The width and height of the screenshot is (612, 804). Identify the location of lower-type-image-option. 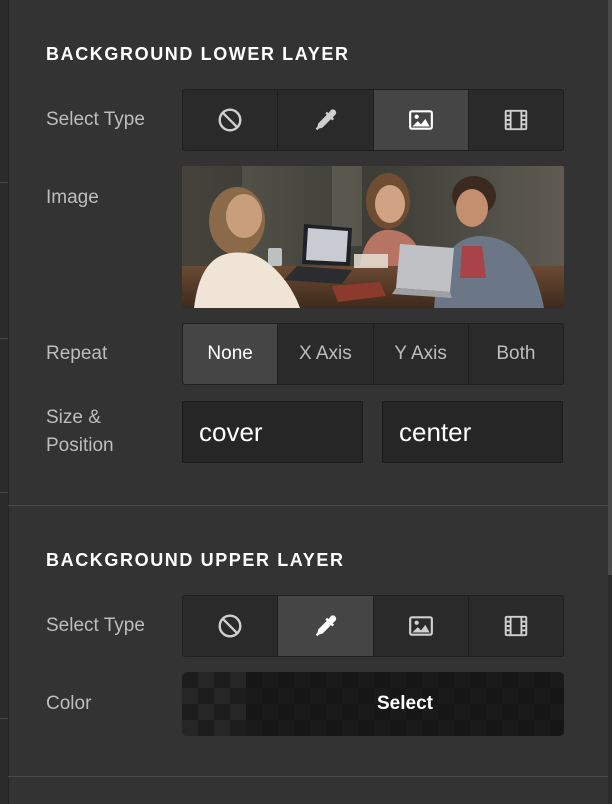
(421, 120).